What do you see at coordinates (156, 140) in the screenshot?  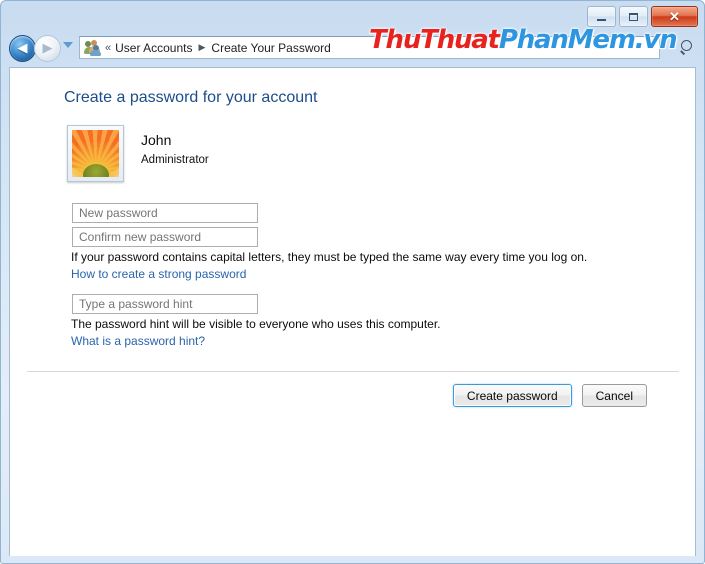 I see `account-name: John` at bounding box center [156, 140].